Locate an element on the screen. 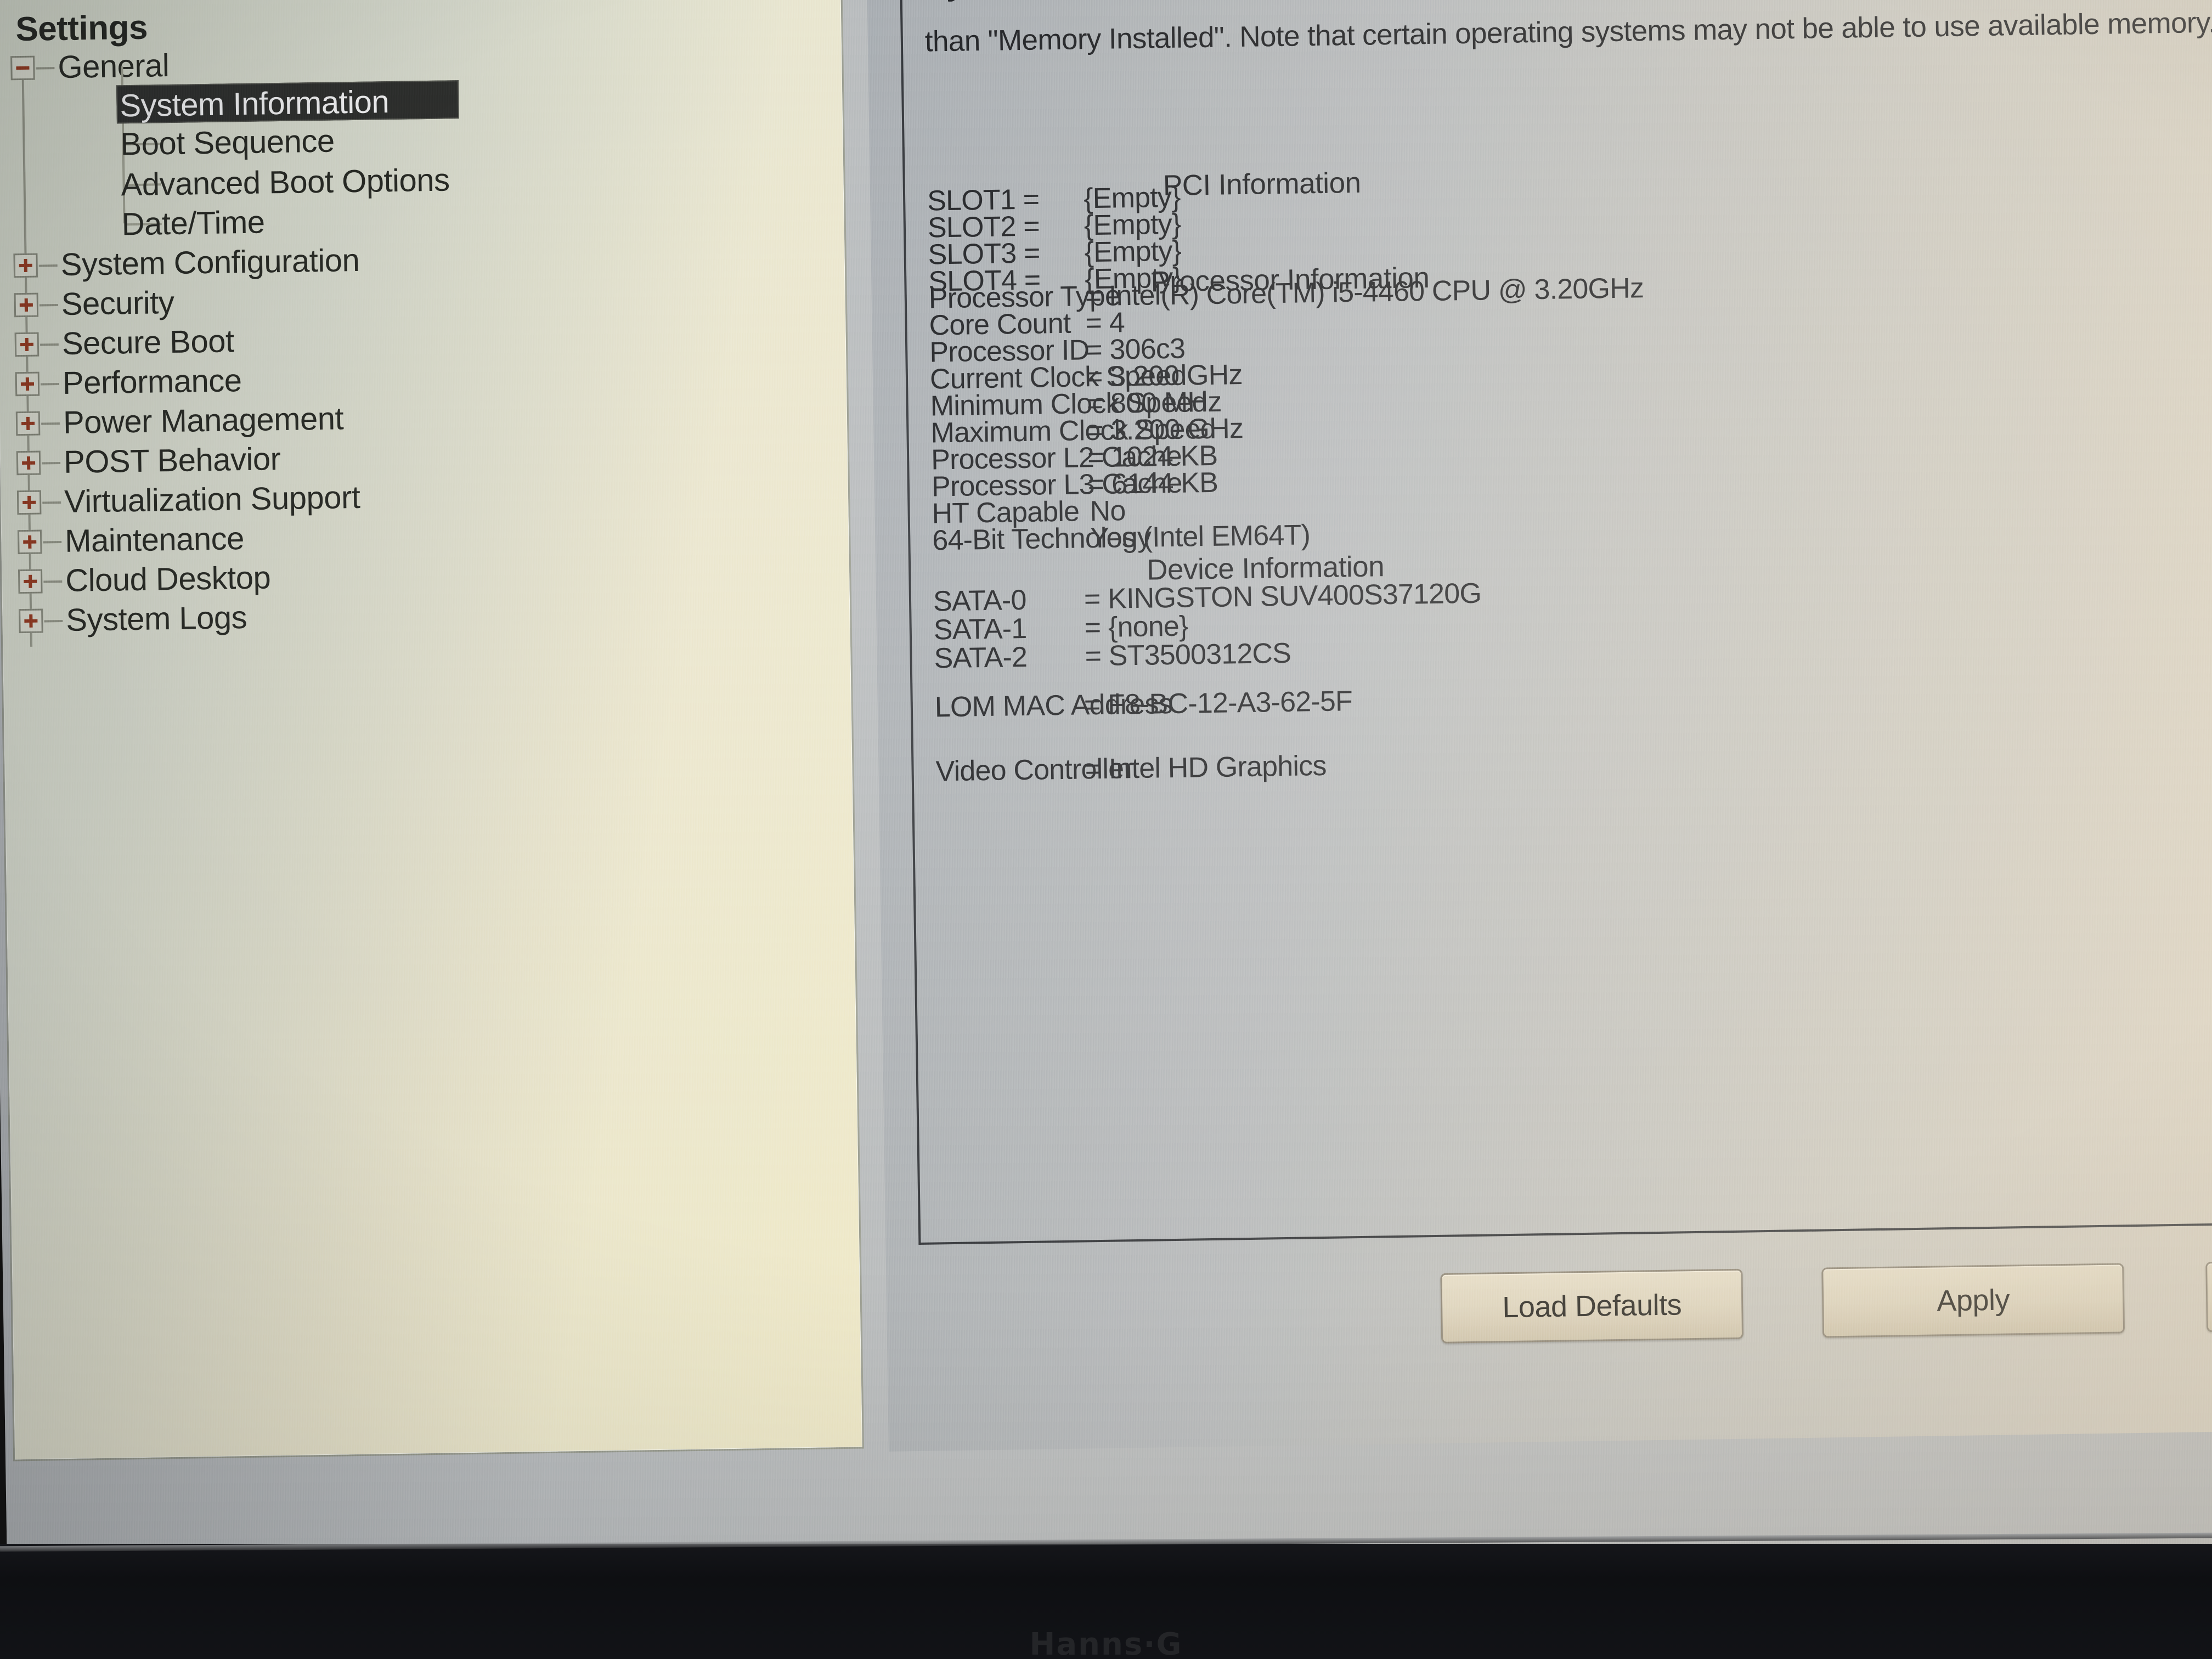  groupbox-legend: System Information is located at coordinates (1071, 1).